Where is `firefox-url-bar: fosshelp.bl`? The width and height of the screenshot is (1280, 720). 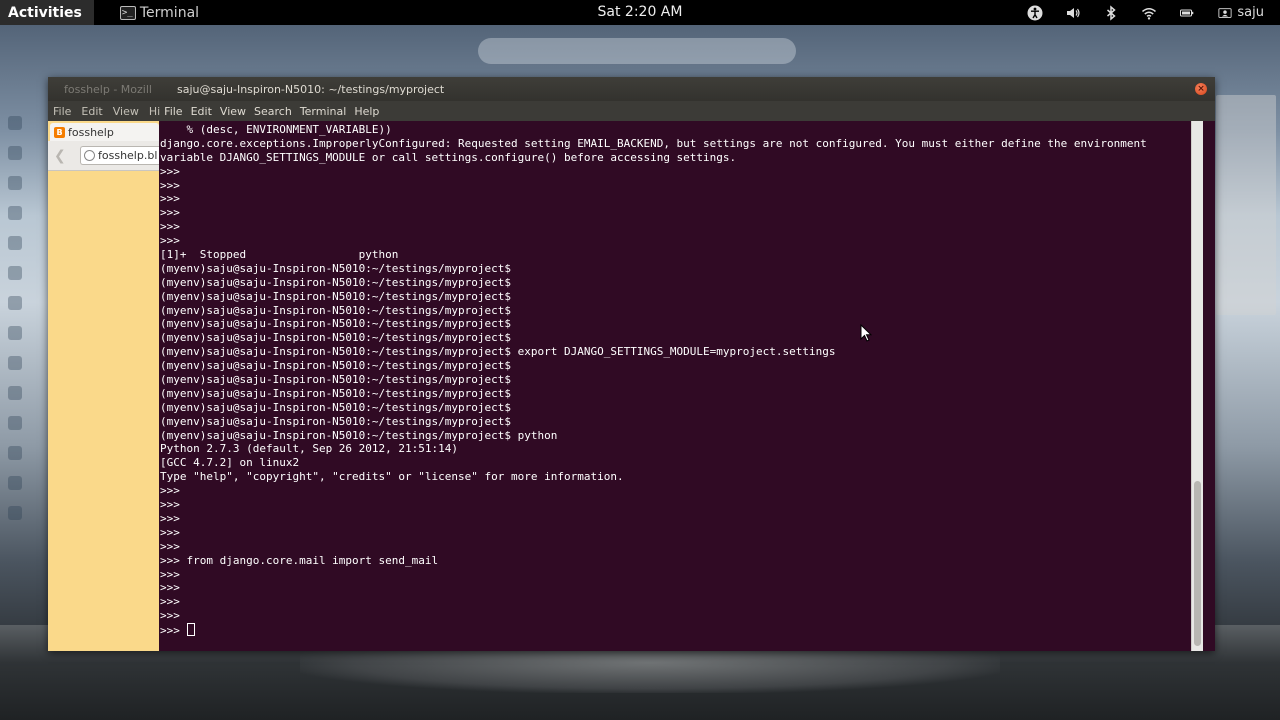
firefox-url-bar: fosshelp.bl is located at coordinates (119, 155).